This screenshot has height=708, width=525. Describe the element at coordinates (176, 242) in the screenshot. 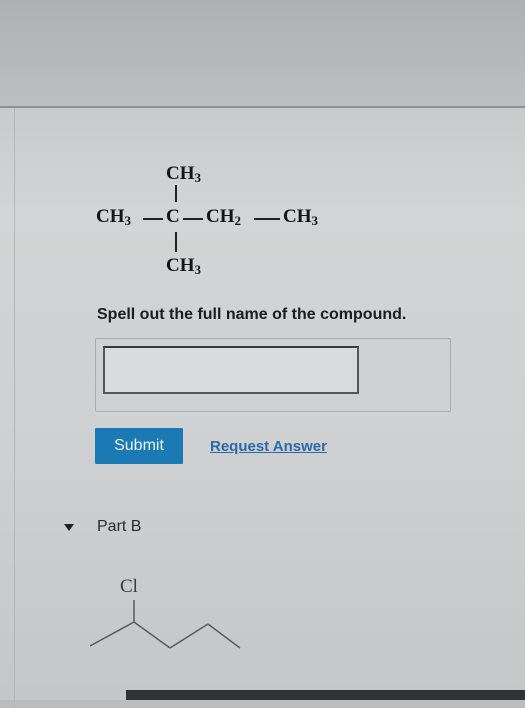

I see `bond-bottom` at that location.